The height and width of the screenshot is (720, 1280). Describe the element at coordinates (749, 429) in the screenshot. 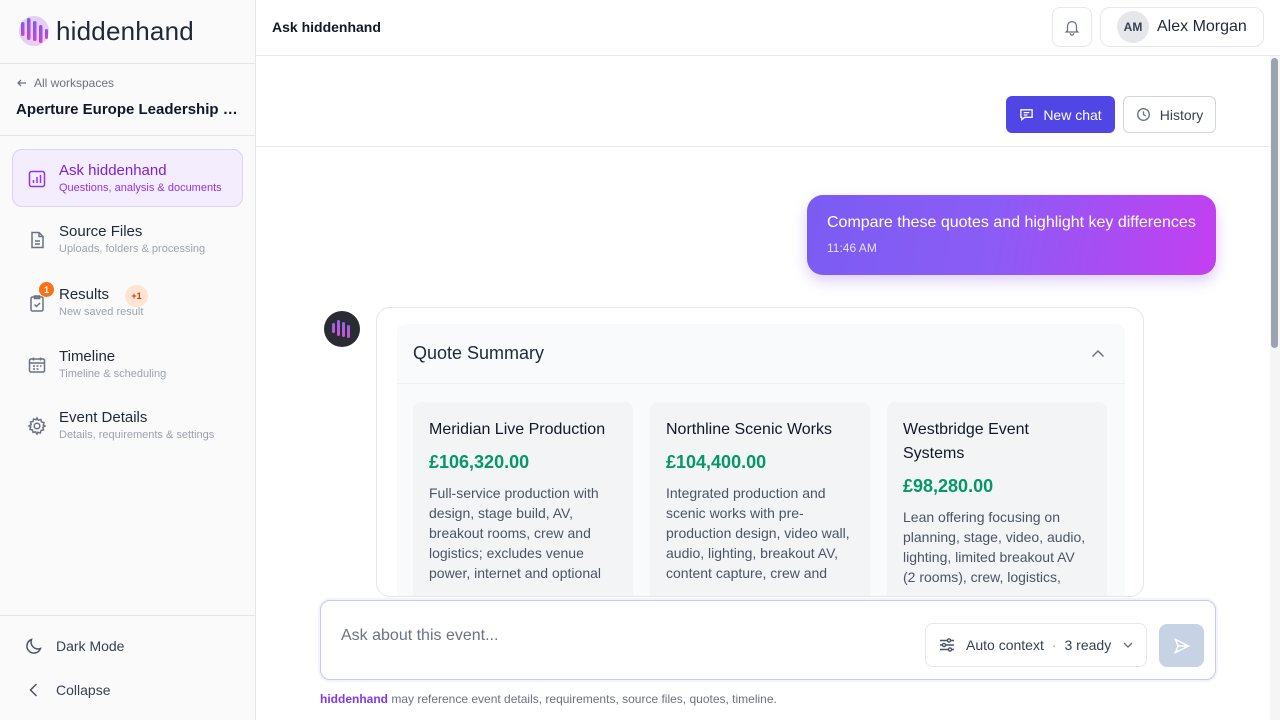

I see `quote-vendor-name: Northline Scenic Works` at that location.